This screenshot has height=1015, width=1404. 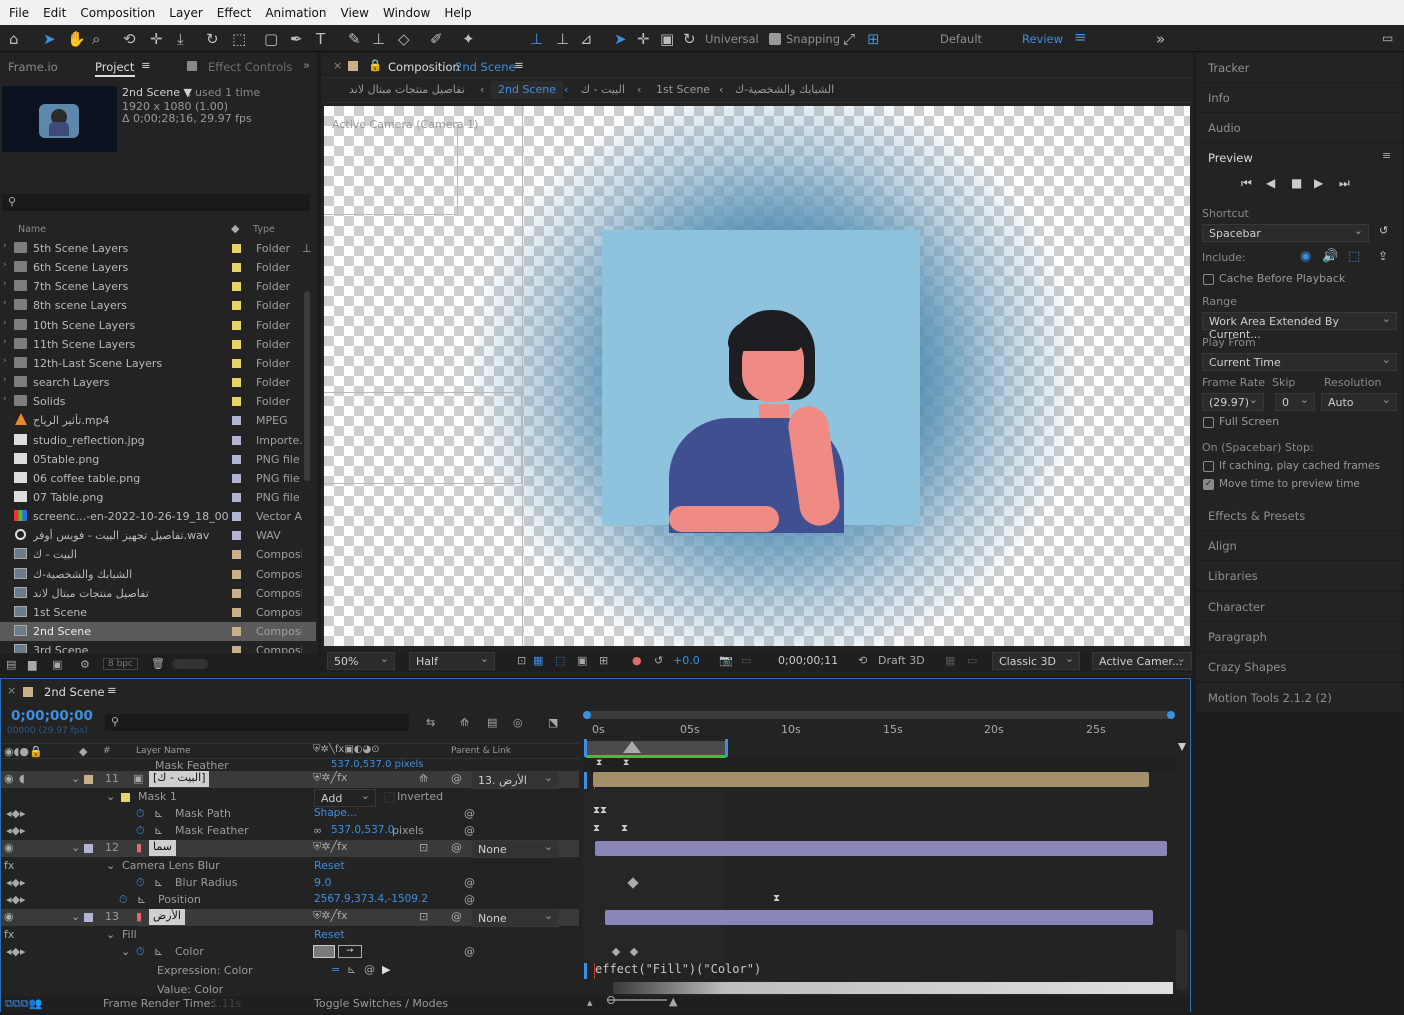 I want to click on fx-icon: fx, so click(x=9, y=865).